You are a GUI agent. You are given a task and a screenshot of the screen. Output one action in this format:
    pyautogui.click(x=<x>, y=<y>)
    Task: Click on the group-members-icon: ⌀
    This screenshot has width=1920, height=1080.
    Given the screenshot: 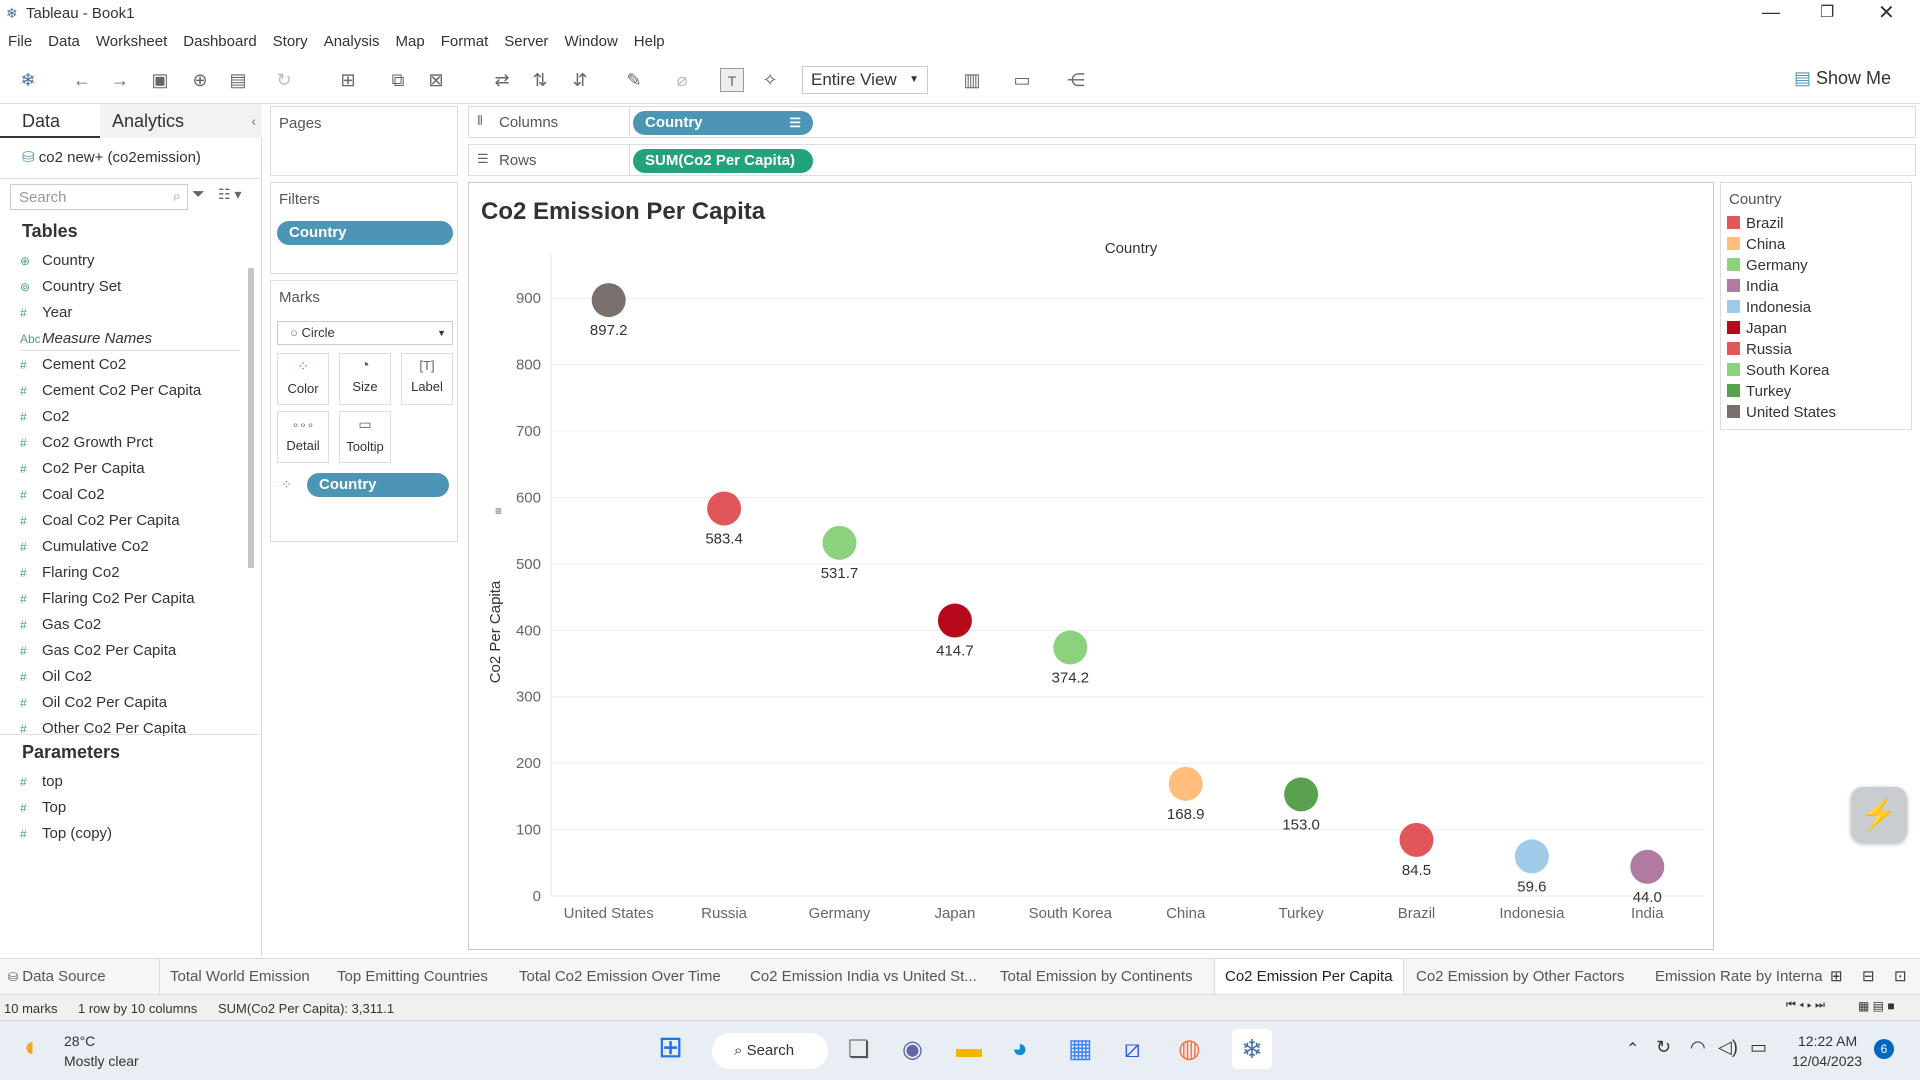 What is the action you would take?
    pyautogui.click(x=682, y=80)
    